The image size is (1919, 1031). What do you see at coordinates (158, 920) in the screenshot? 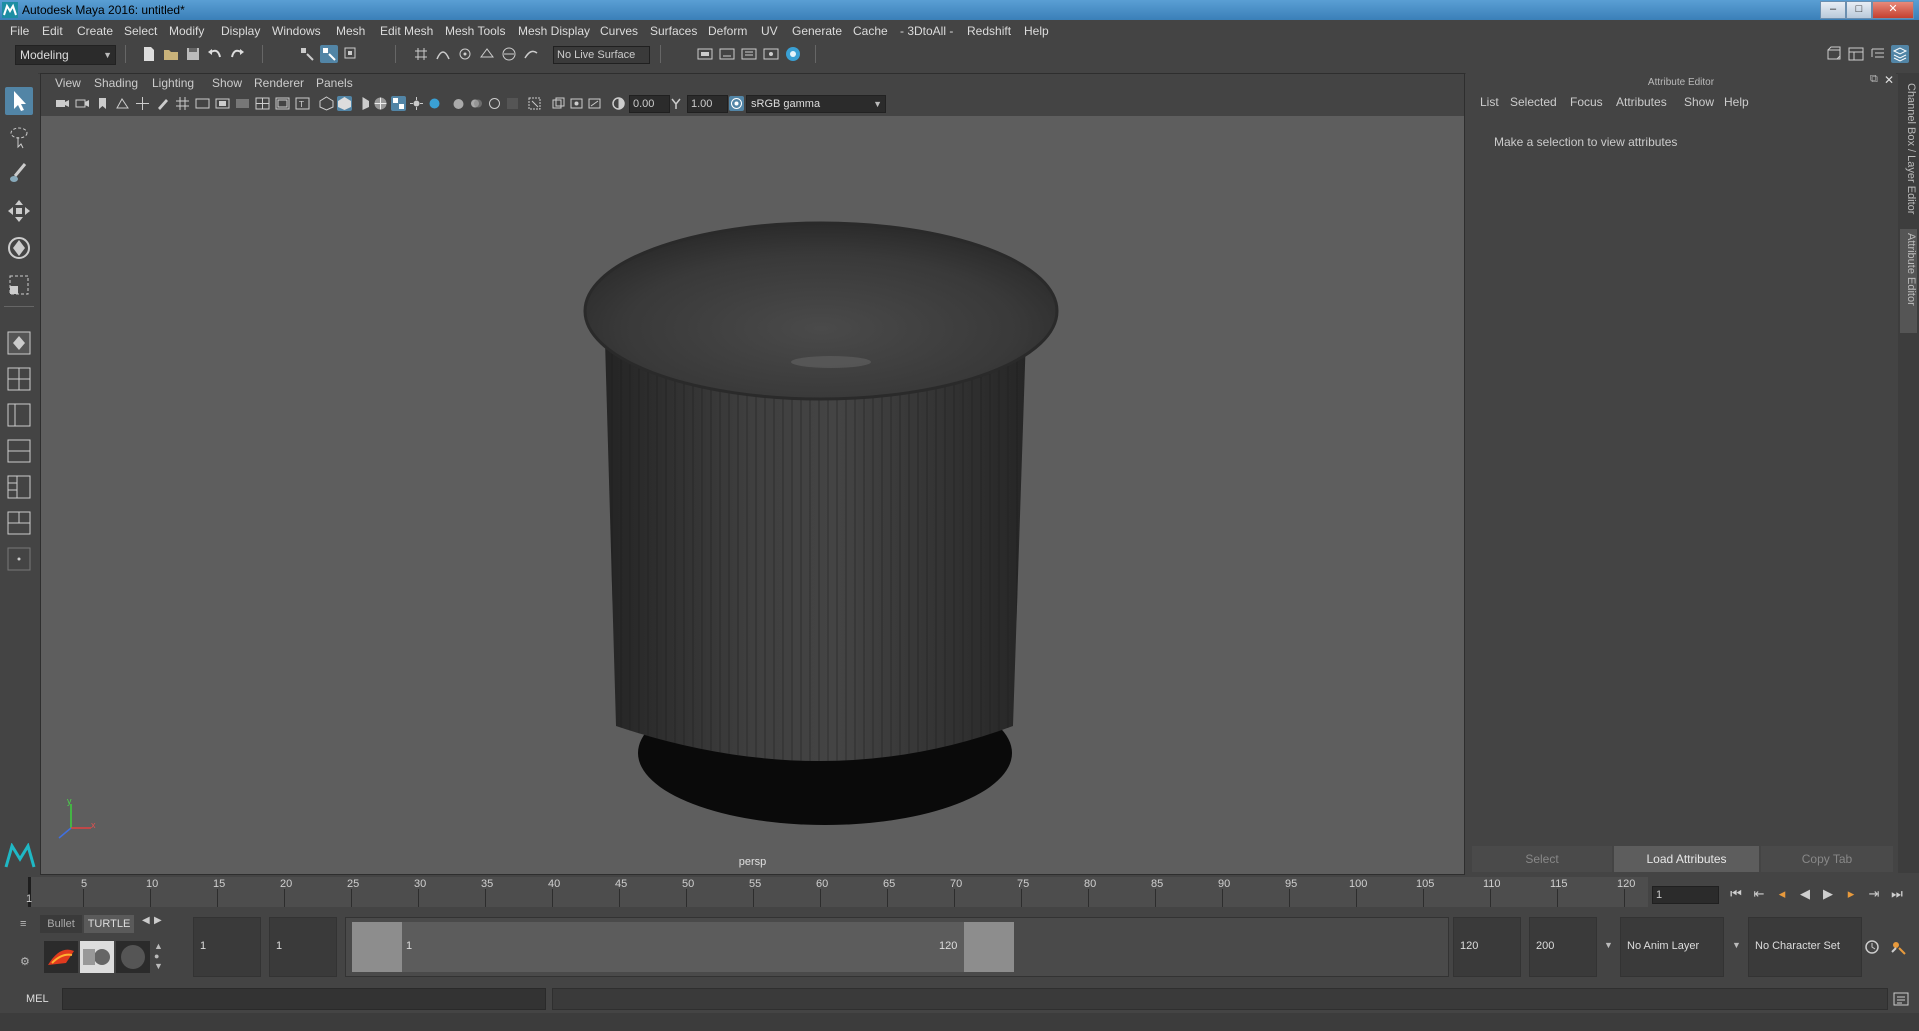
I see `chevron-right-icon: ▶` at bounding box center [158, 920].